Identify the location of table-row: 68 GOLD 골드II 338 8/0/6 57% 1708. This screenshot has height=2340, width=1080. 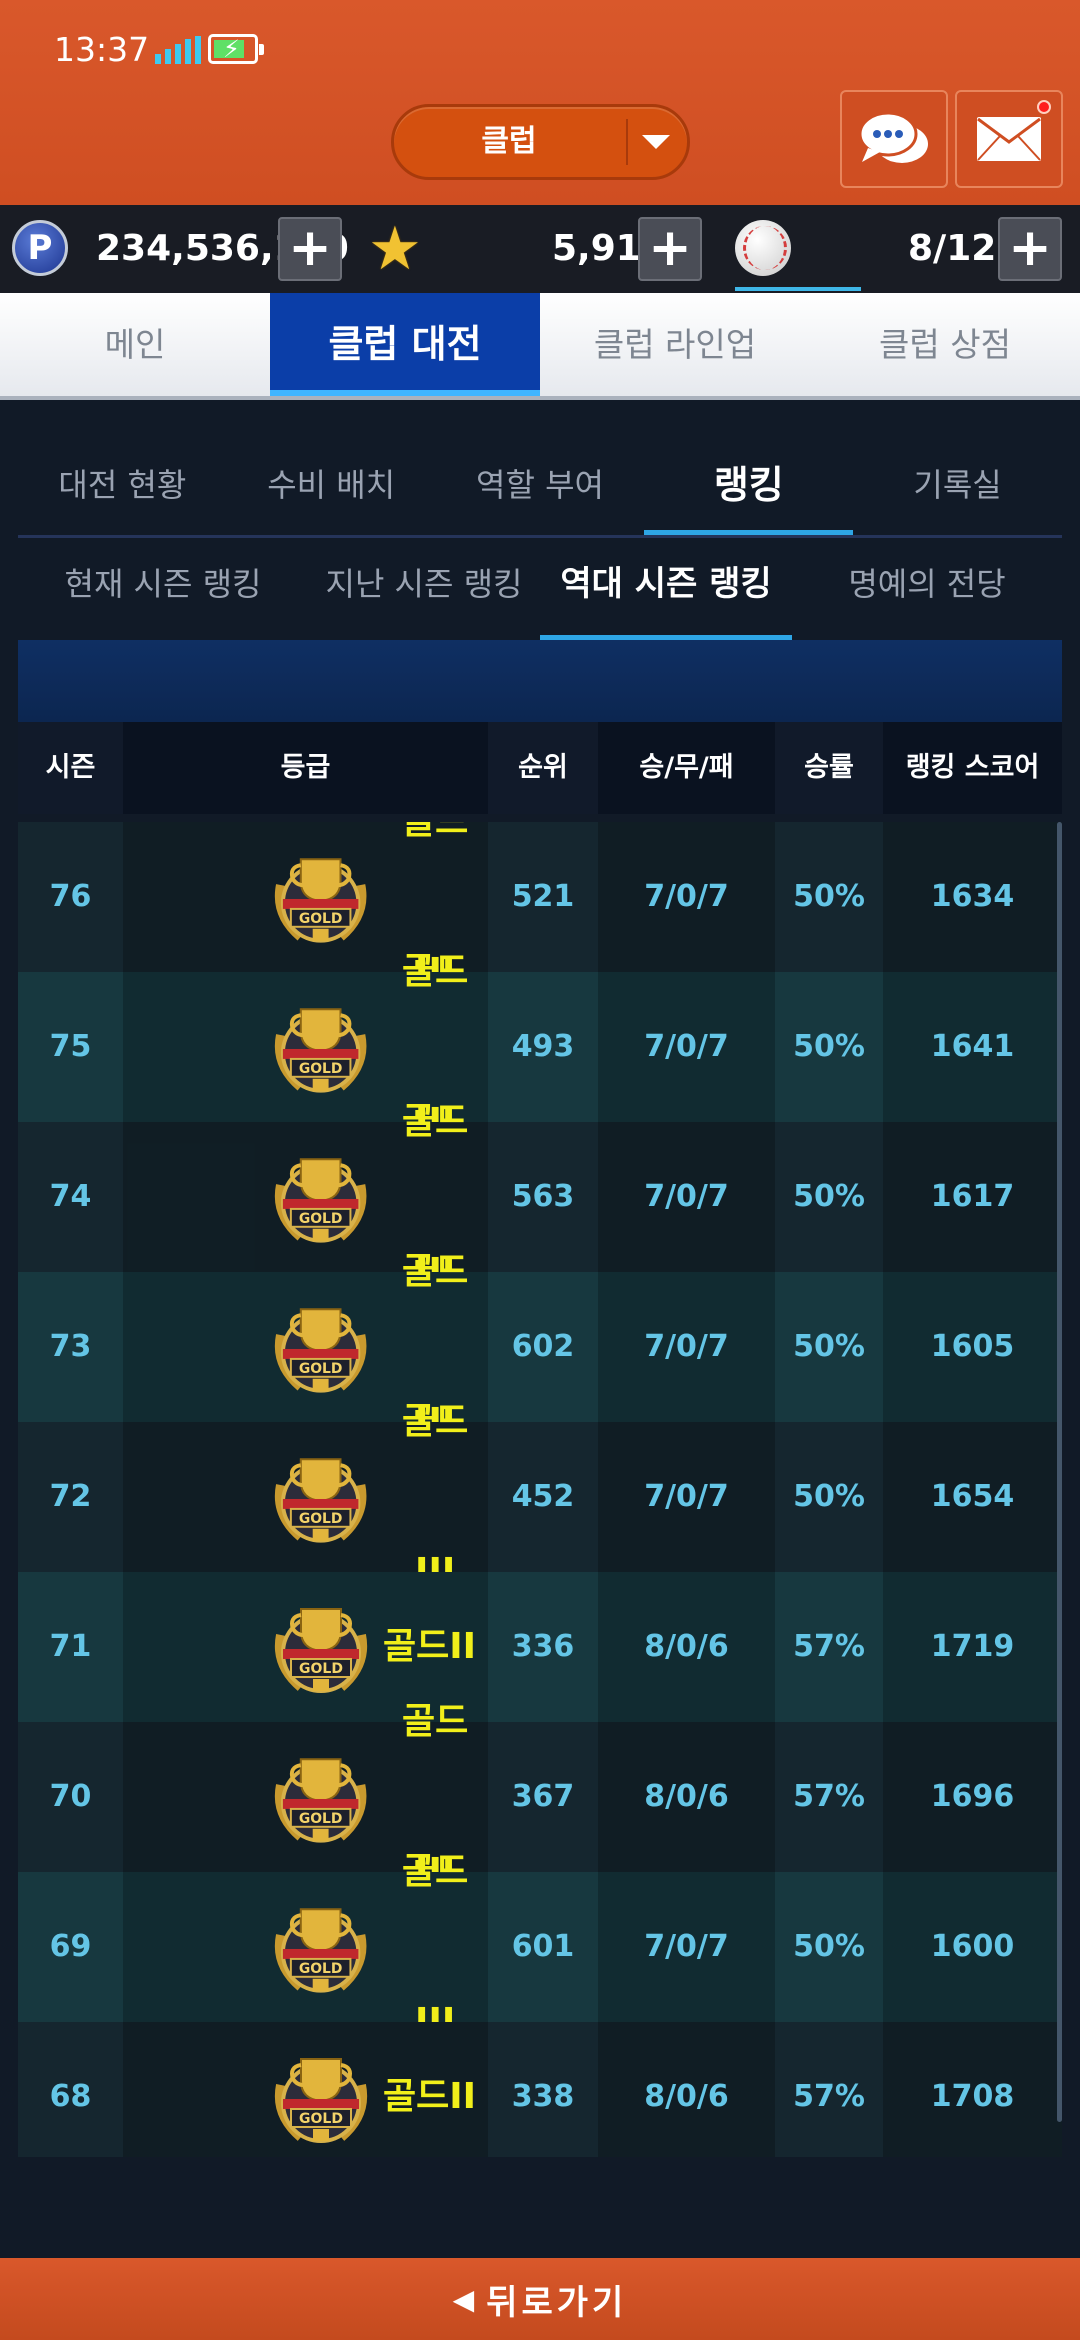
(540, 2089).